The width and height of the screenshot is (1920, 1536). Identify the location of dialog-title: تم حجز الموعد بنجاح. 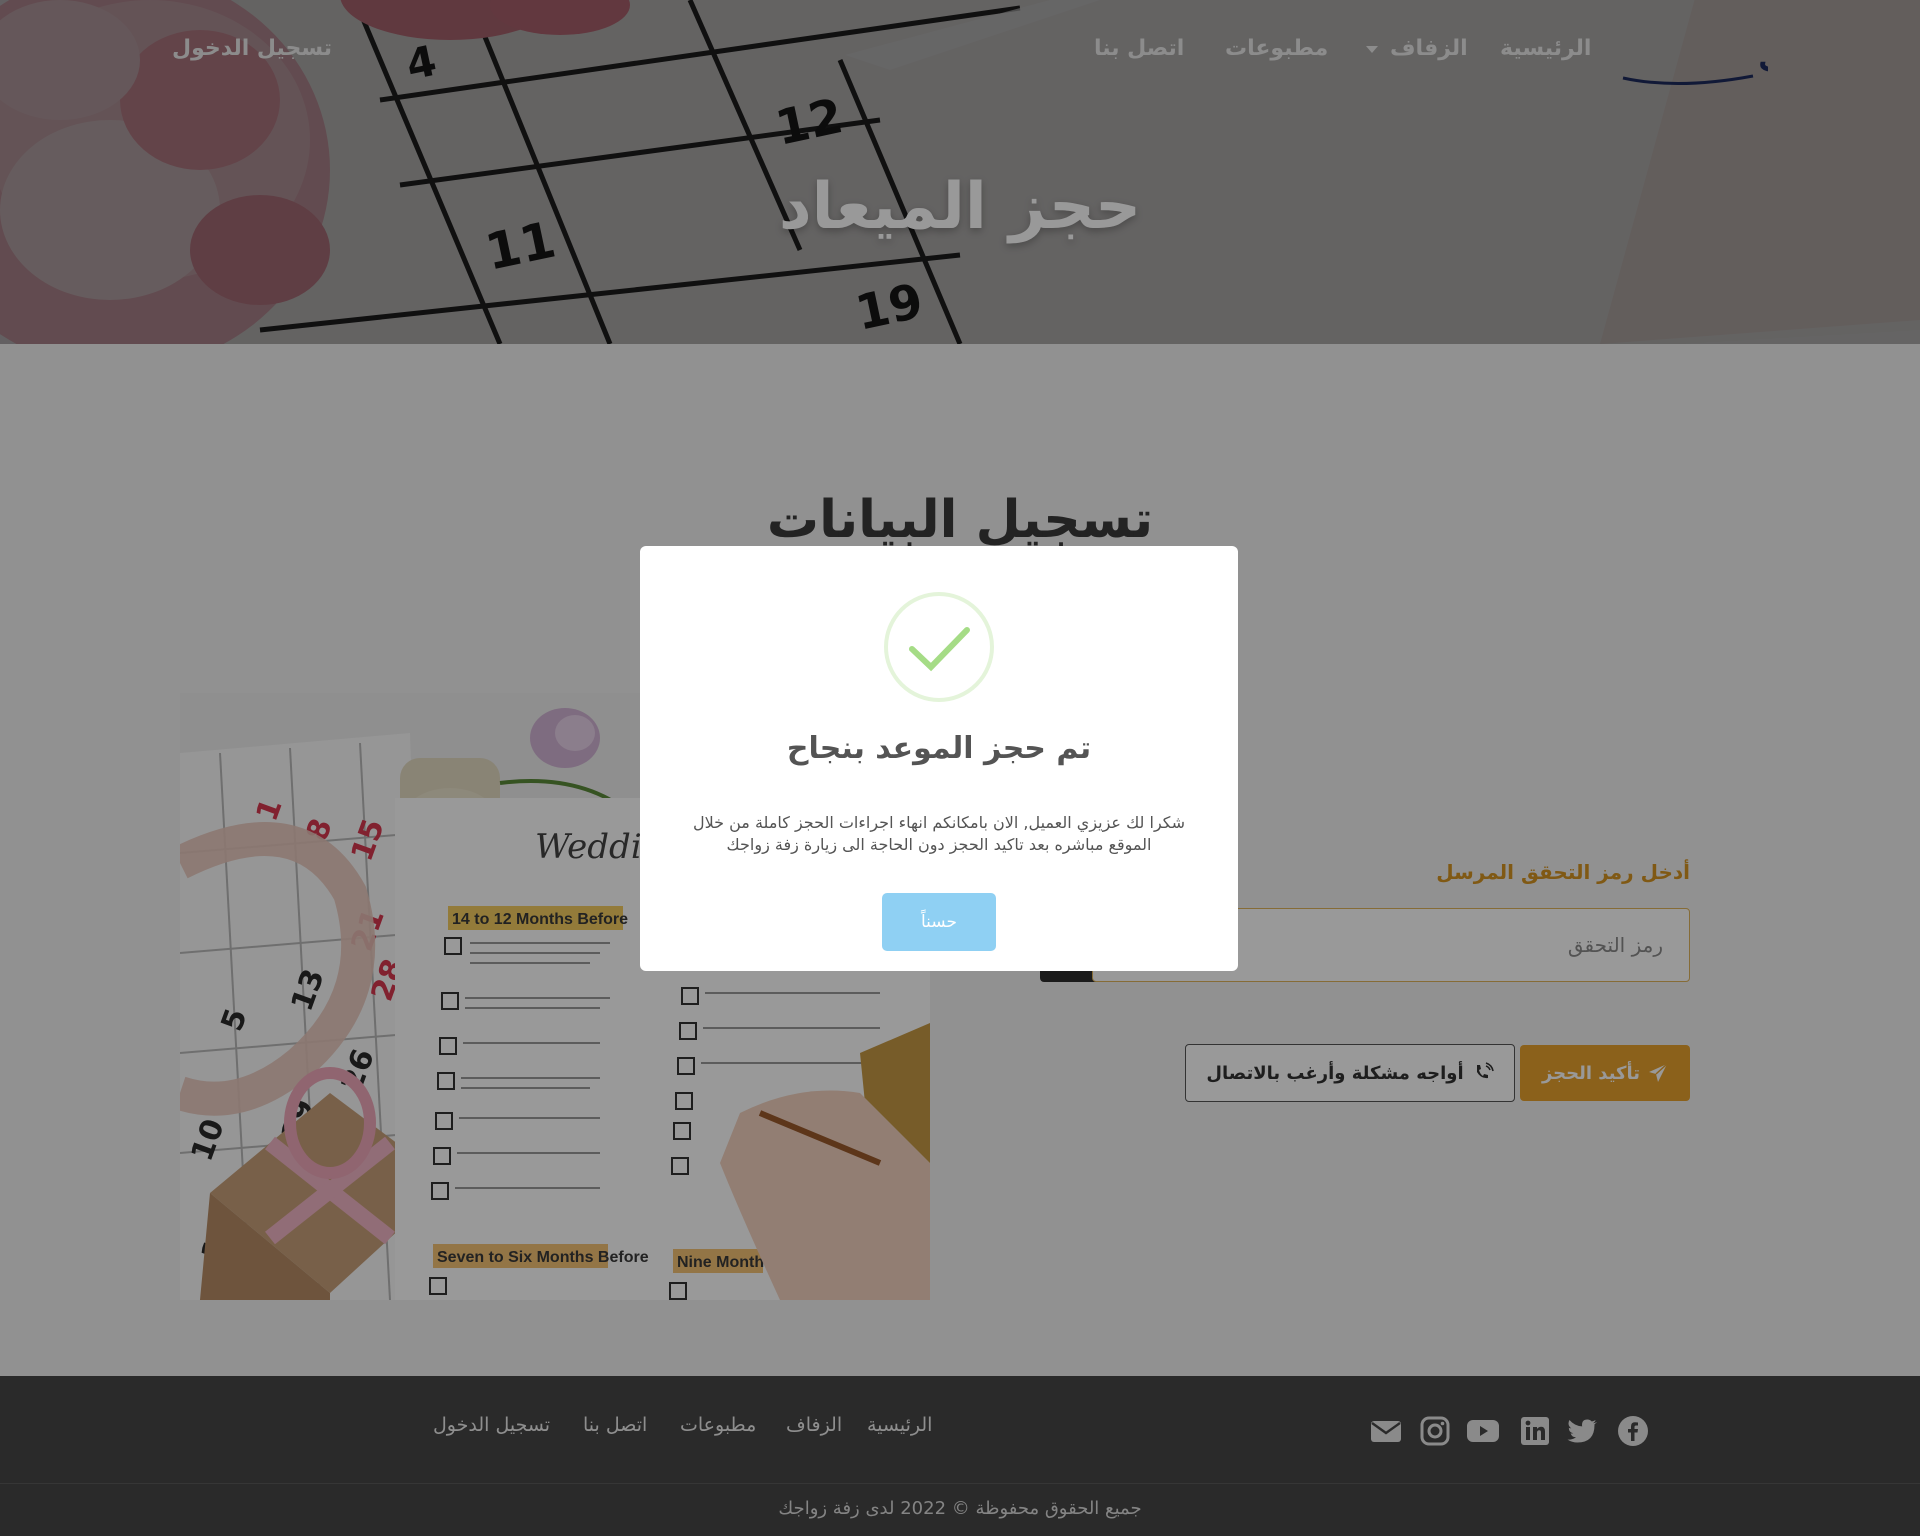
(939, 748).